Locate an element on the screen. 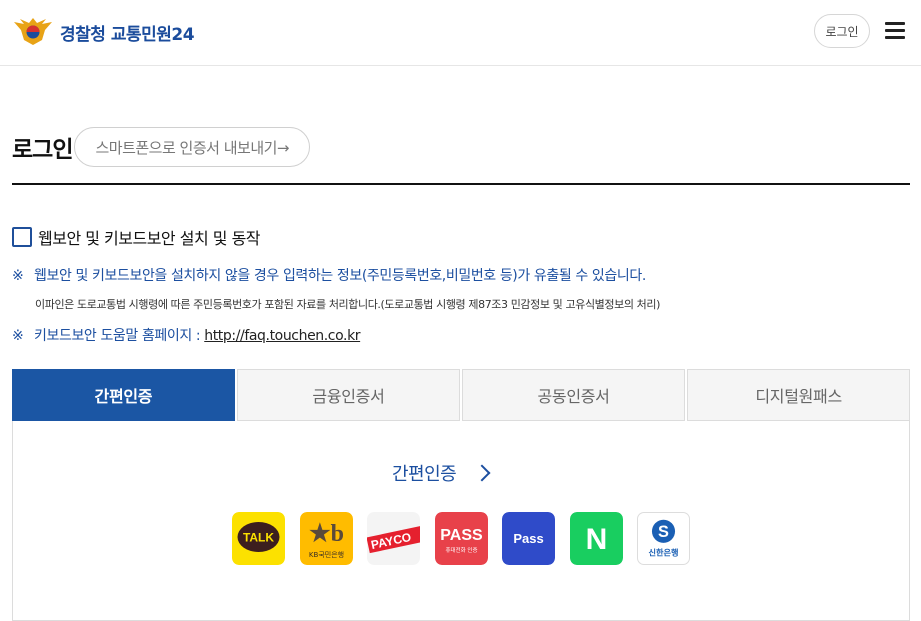  kb-bank-icon: ★b KB국민은행 is located at coordinates (326, 538).